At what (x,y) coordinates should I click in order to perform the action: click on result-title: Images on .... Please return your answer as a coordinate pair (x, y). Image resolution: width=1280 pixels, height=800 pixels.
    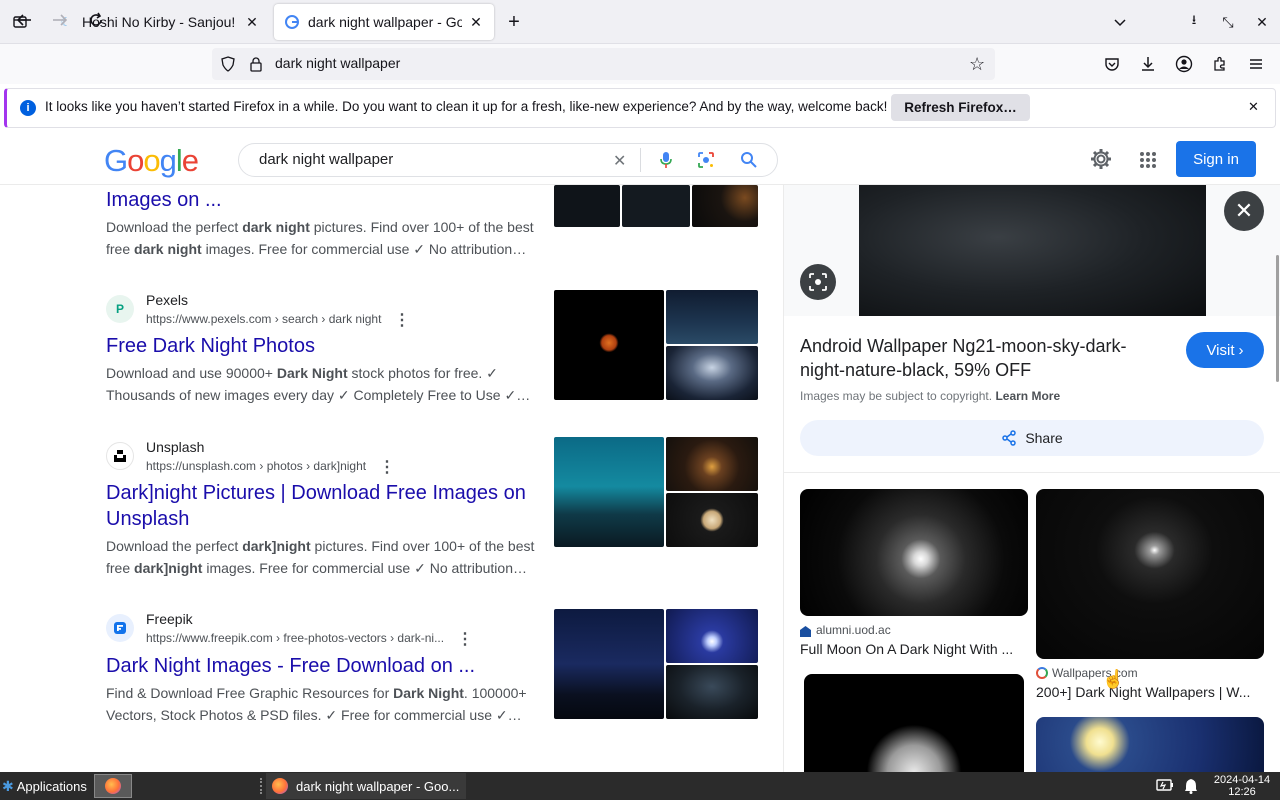
    Looking at the image, I should click on (164, 200).